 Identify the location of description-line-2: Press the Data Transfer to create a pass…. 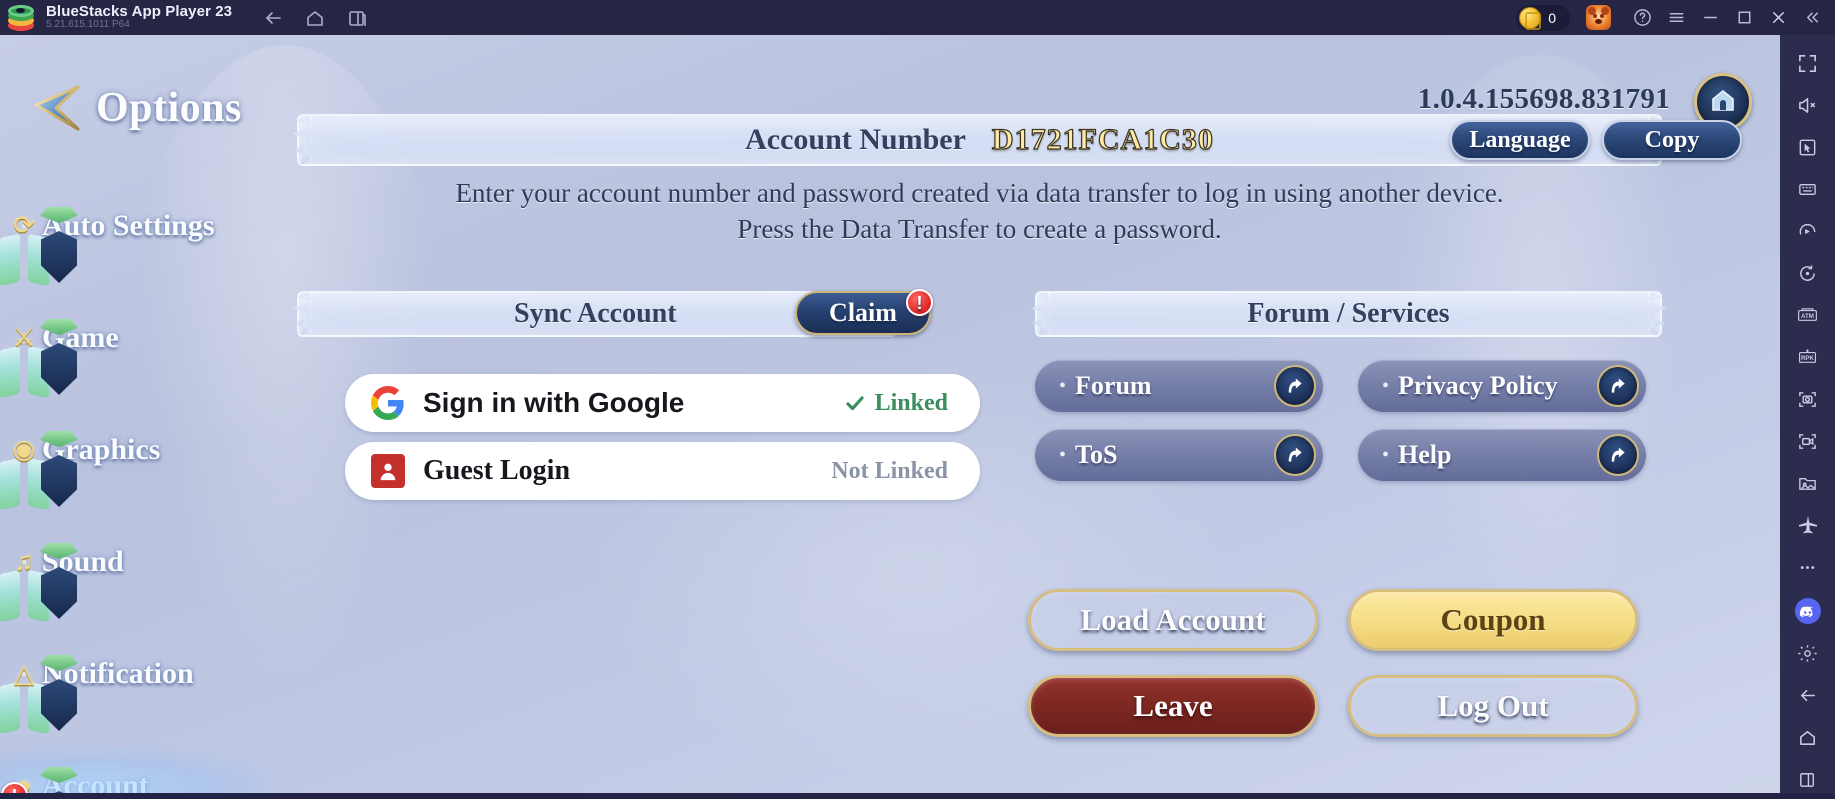
(979, 229).